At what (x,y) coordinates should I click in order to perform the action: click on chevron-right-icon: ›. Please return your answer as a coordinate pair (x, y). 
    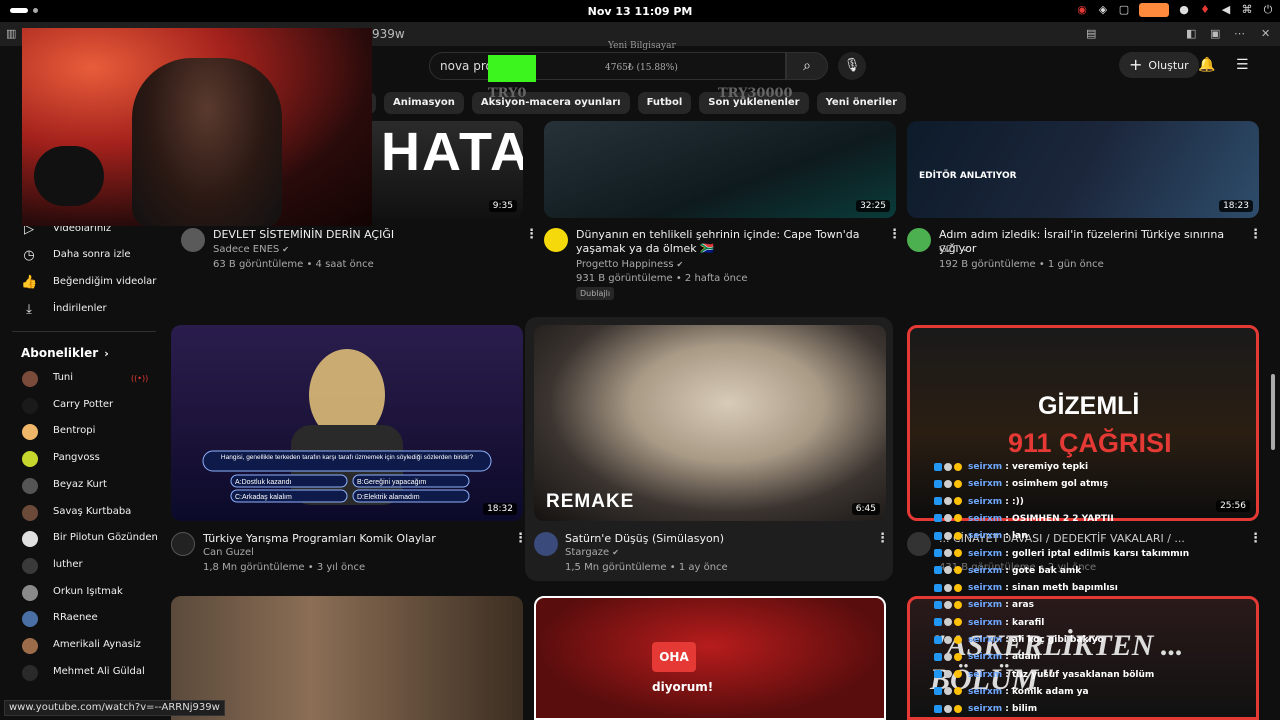
    Looking at the image, I should click on (106, 353).